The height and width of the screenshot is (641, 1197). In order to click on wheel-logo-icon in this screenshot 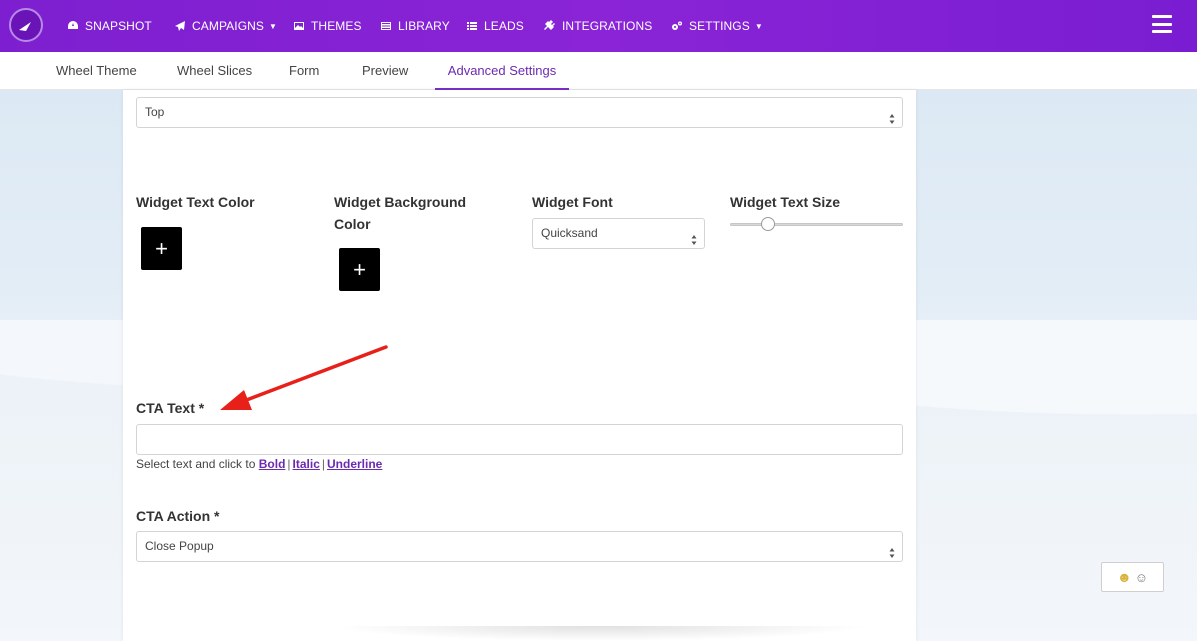, I will do `click(25, 26)`.